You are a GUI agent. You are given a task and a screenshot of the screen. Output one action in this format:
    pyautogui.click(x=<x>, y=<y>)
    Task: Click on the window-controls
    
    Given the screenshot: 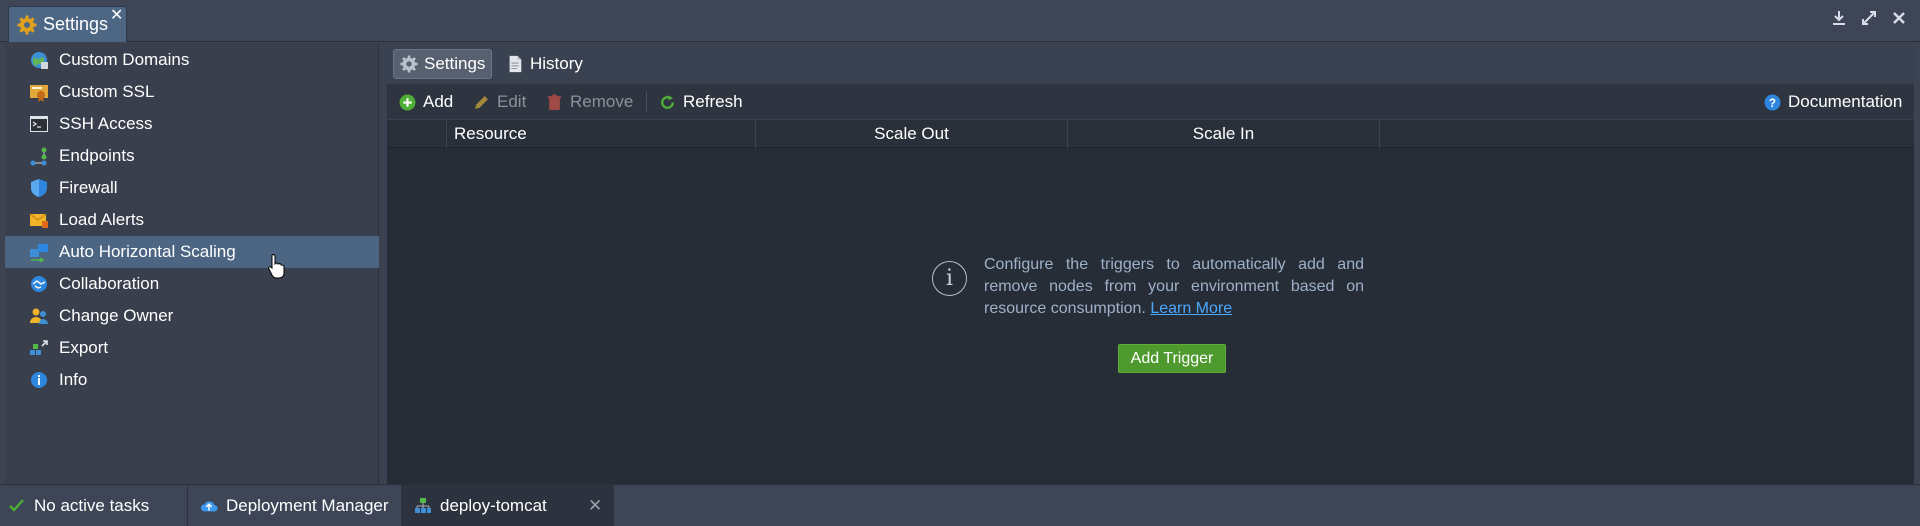 What is the action you would take?
    pyautogui.click(x=1869, y=20)
    